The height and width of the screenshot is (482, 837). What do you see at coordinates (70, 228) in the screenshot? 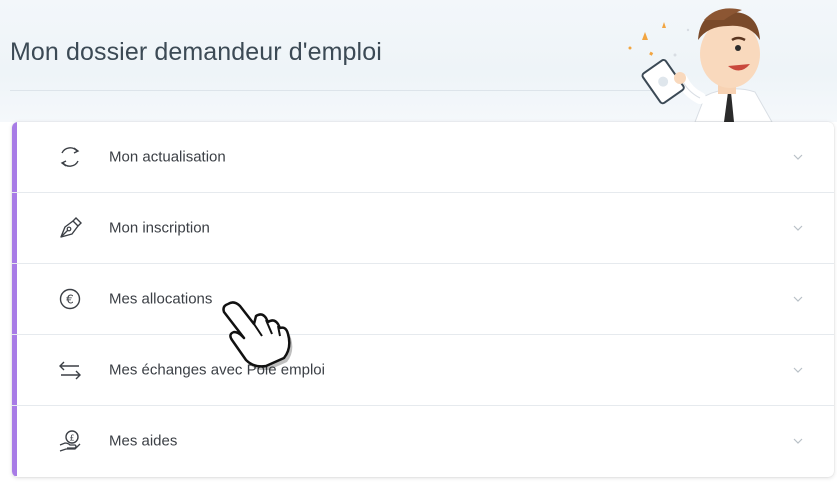
I see `pen-nib-icon` at bounding box center [70, 228].